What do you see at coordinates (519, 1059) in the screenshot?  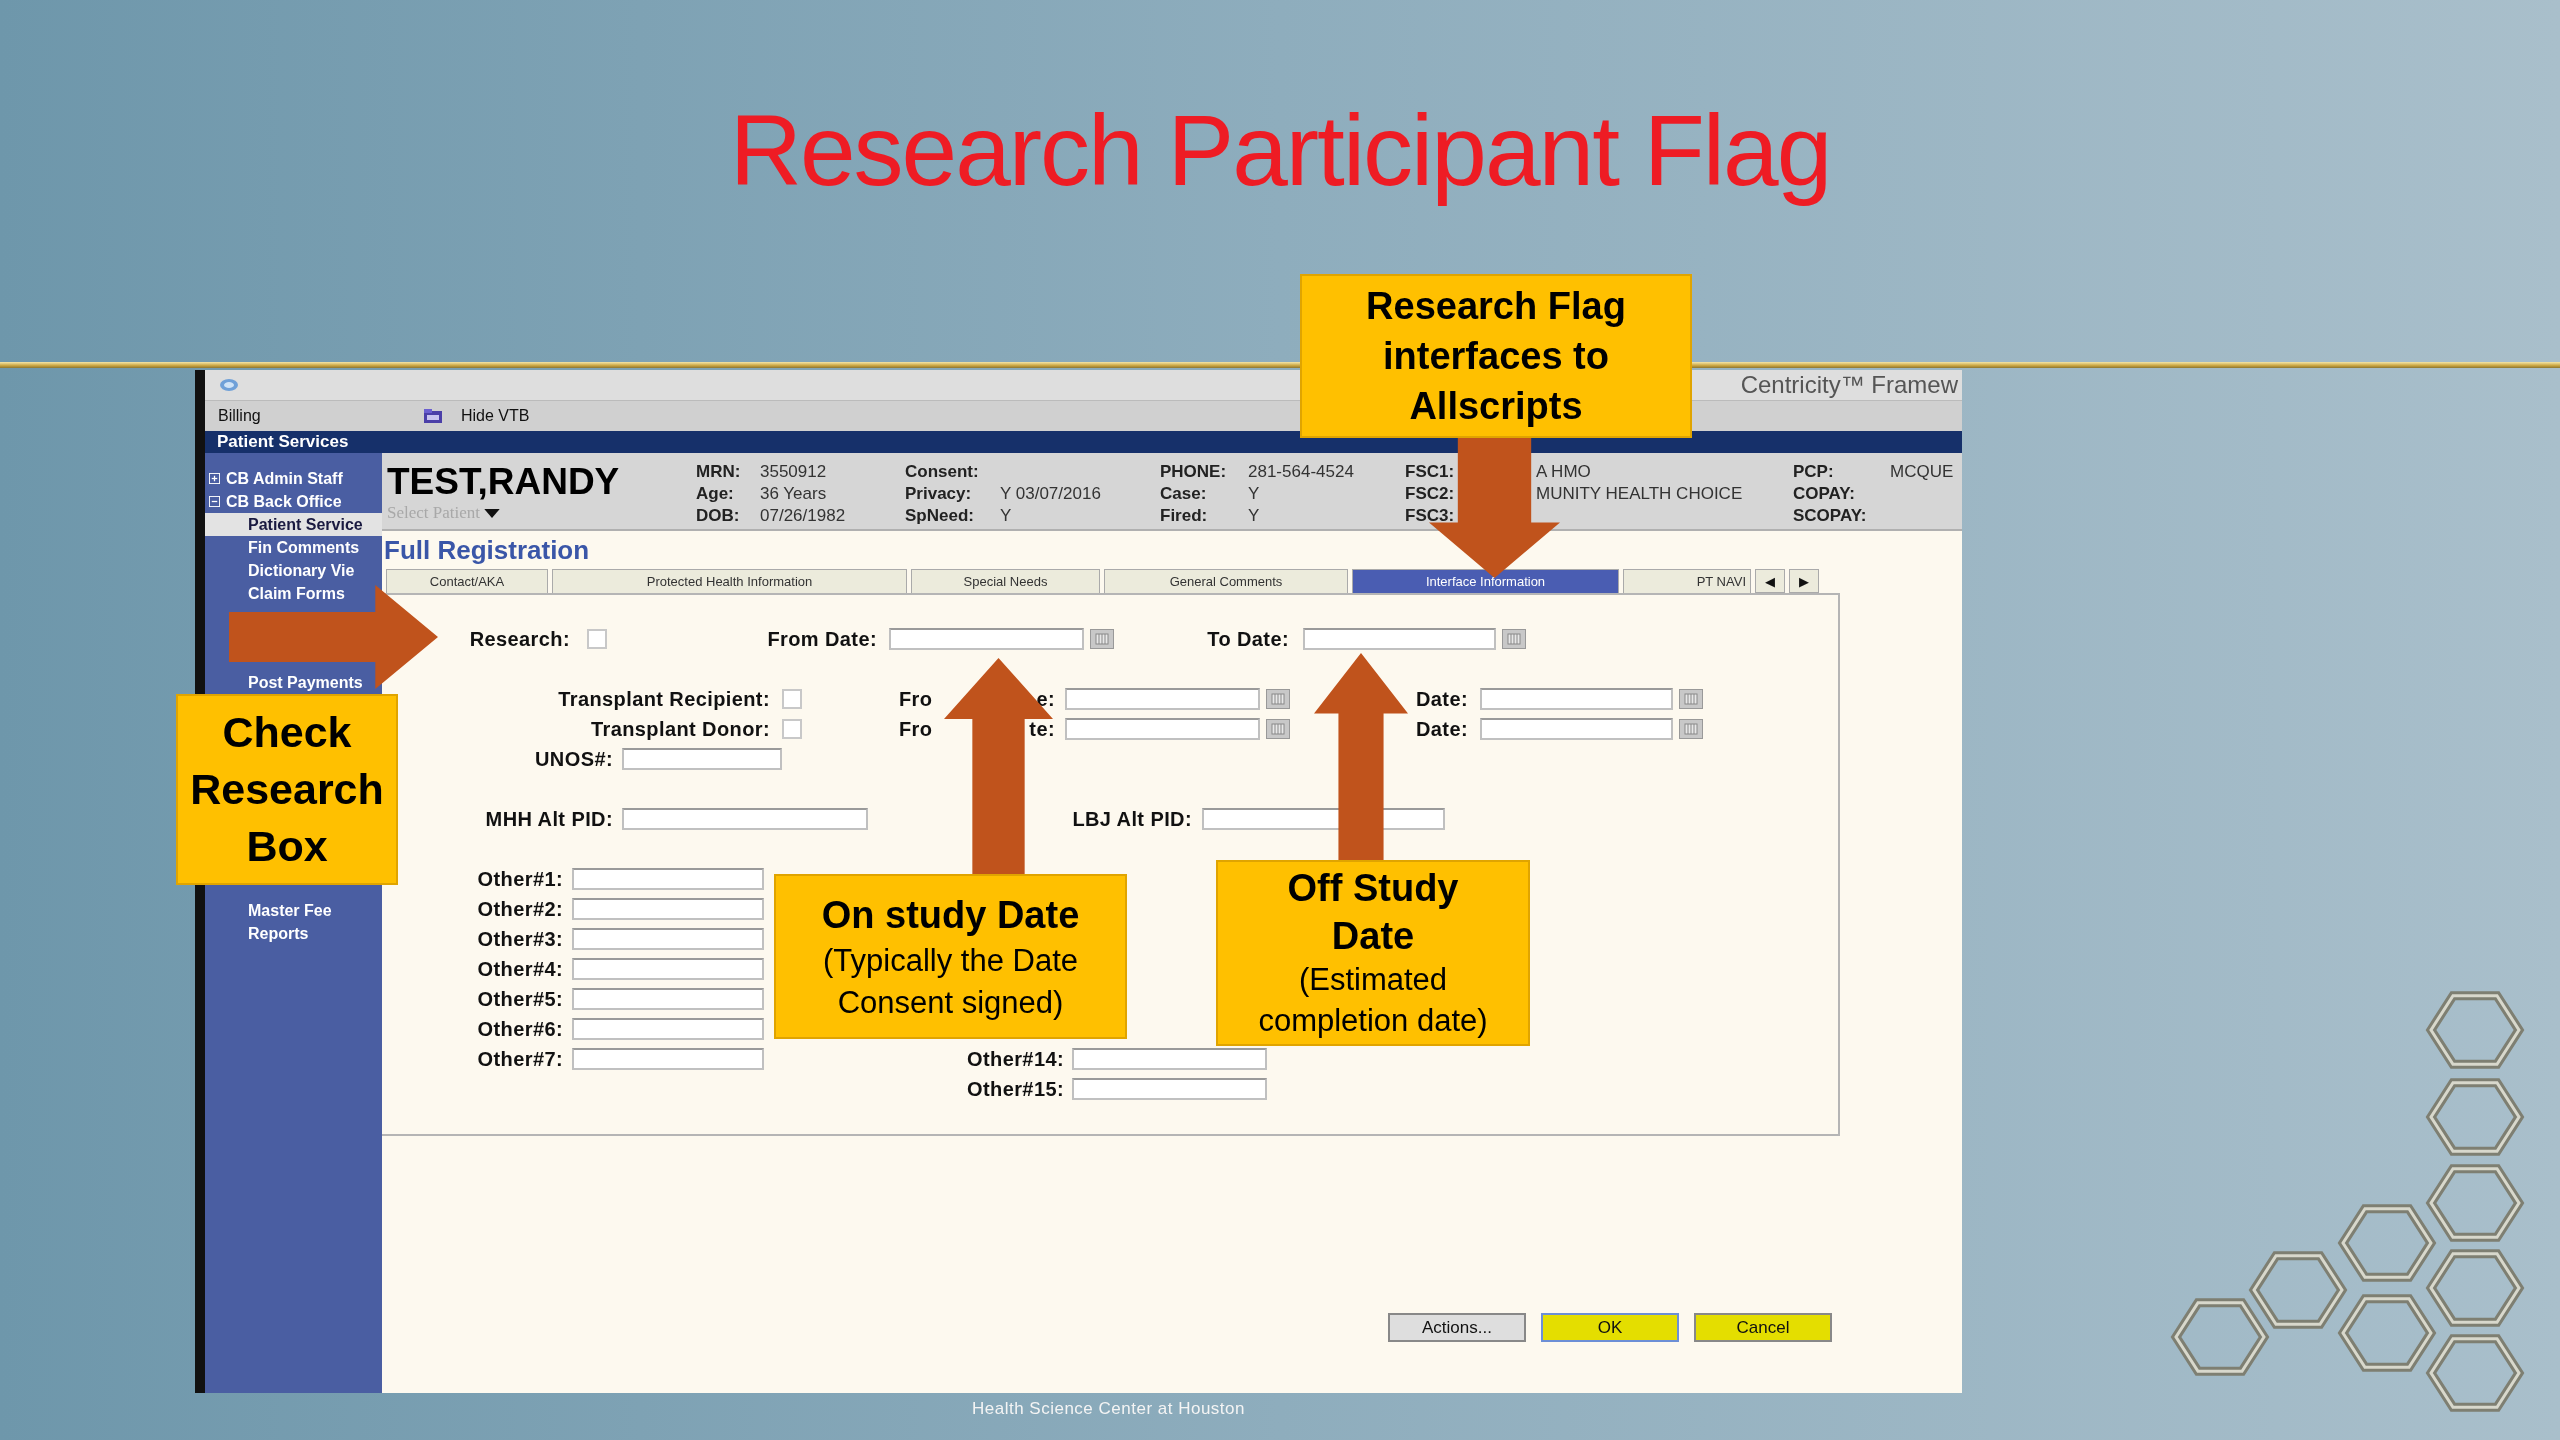 I see `field-label: Other#7:` at bounding box center [519, 1059].